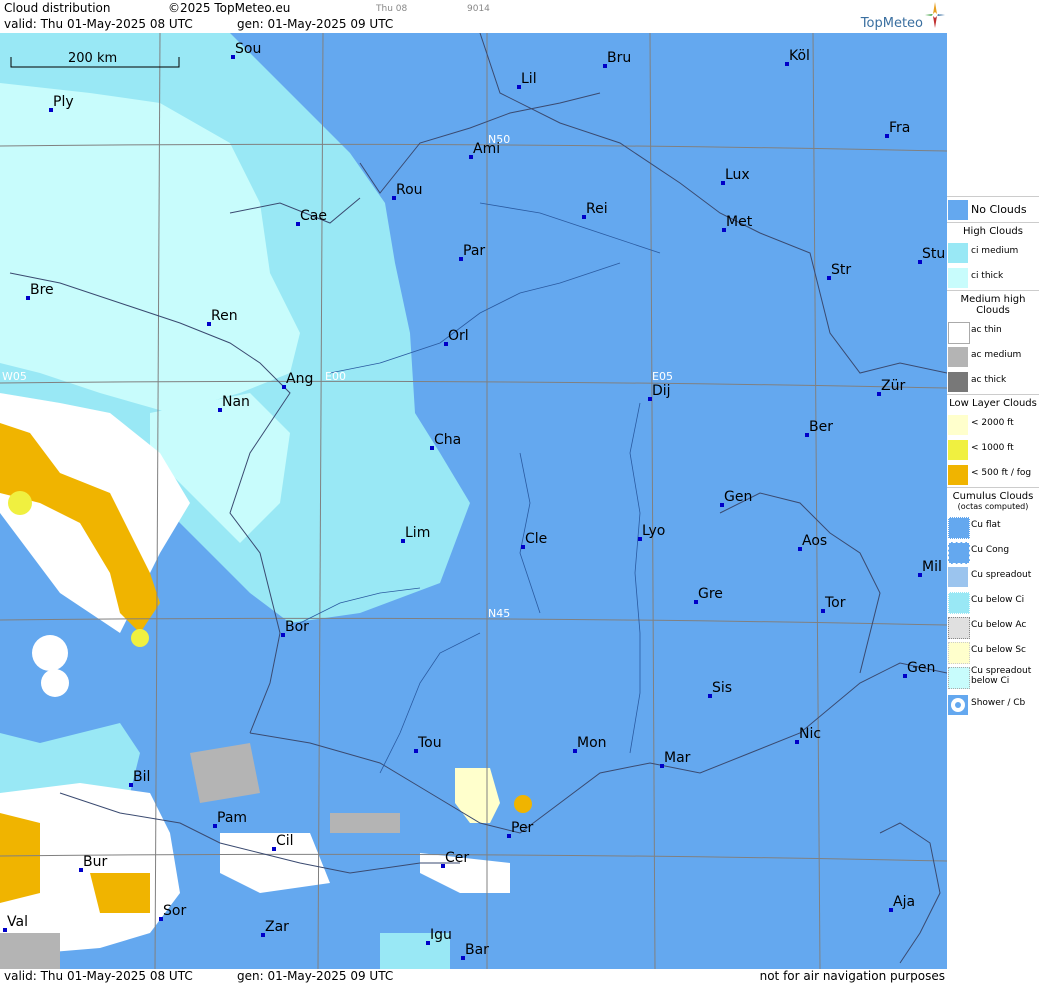 The width and height of the screenshot is (1039, 983). What do you see at coordinates (484, 150) in the screenshot?
I see `city-label: Ami` at bounding box center [484, 150].